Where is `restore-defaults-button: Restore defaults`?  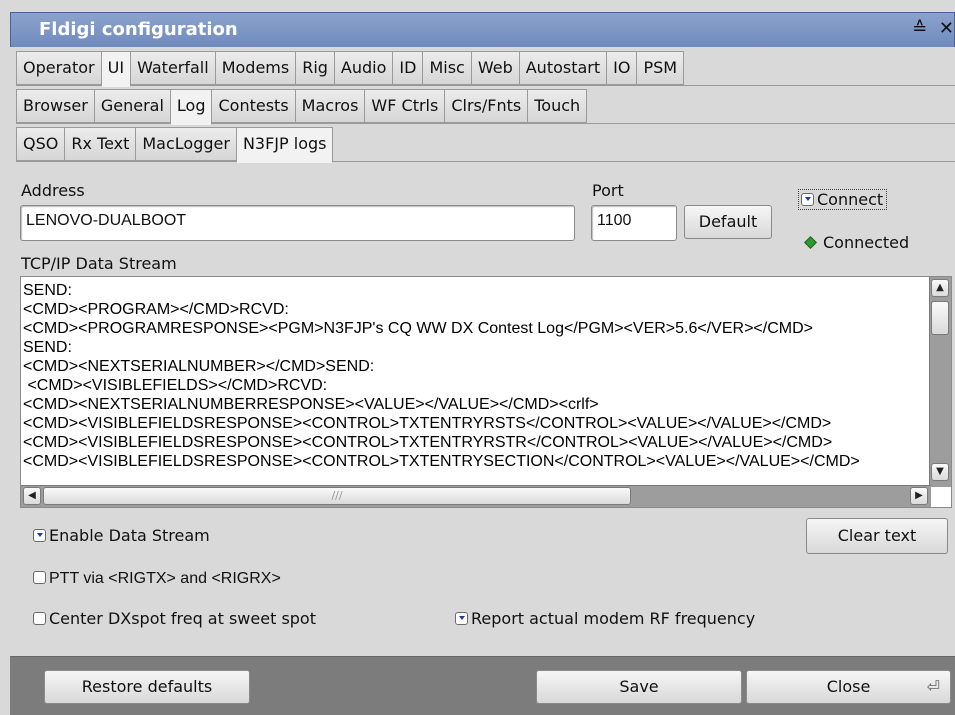 restore-defaults-button: Restore defaults is located at coordinates (147, 687).